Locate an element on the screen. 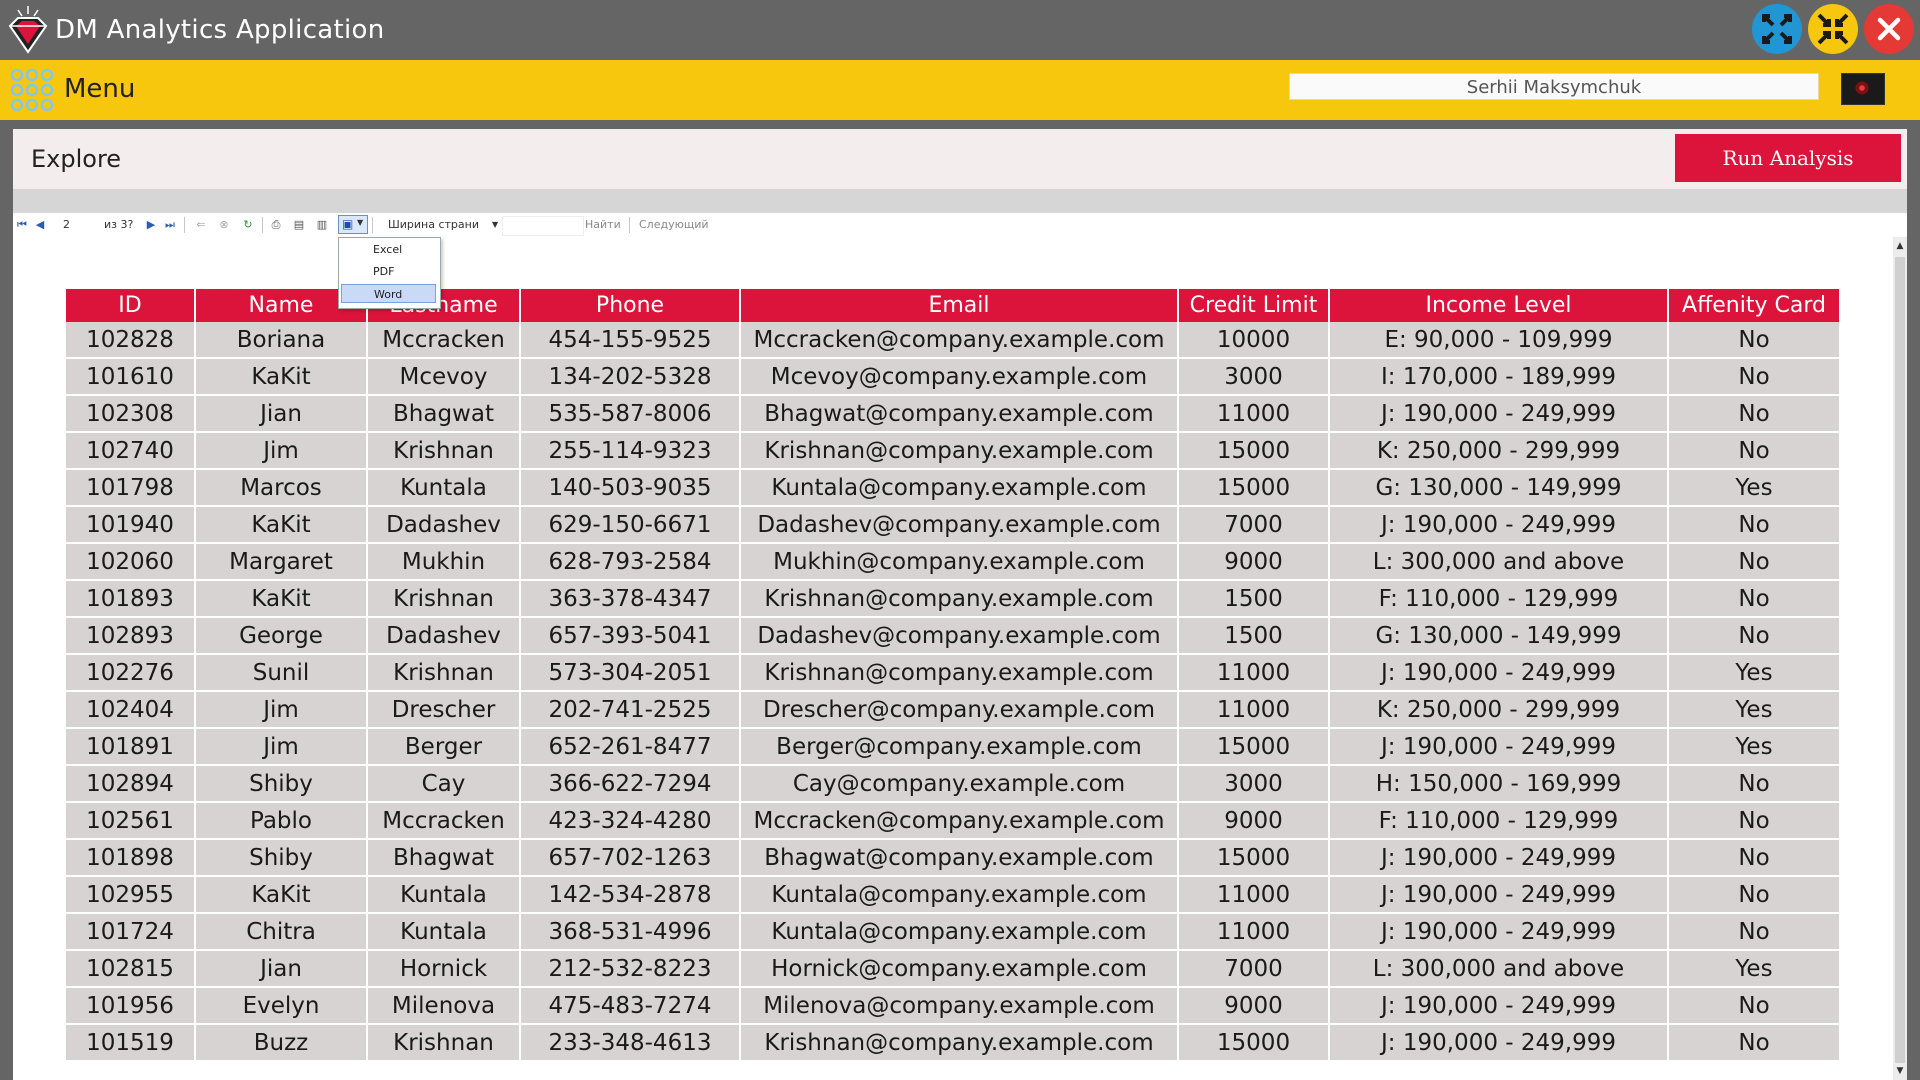 Image resolution: width=1920 pixels, height=1080 pixels. avatar is located at coordinates (1863, 89).